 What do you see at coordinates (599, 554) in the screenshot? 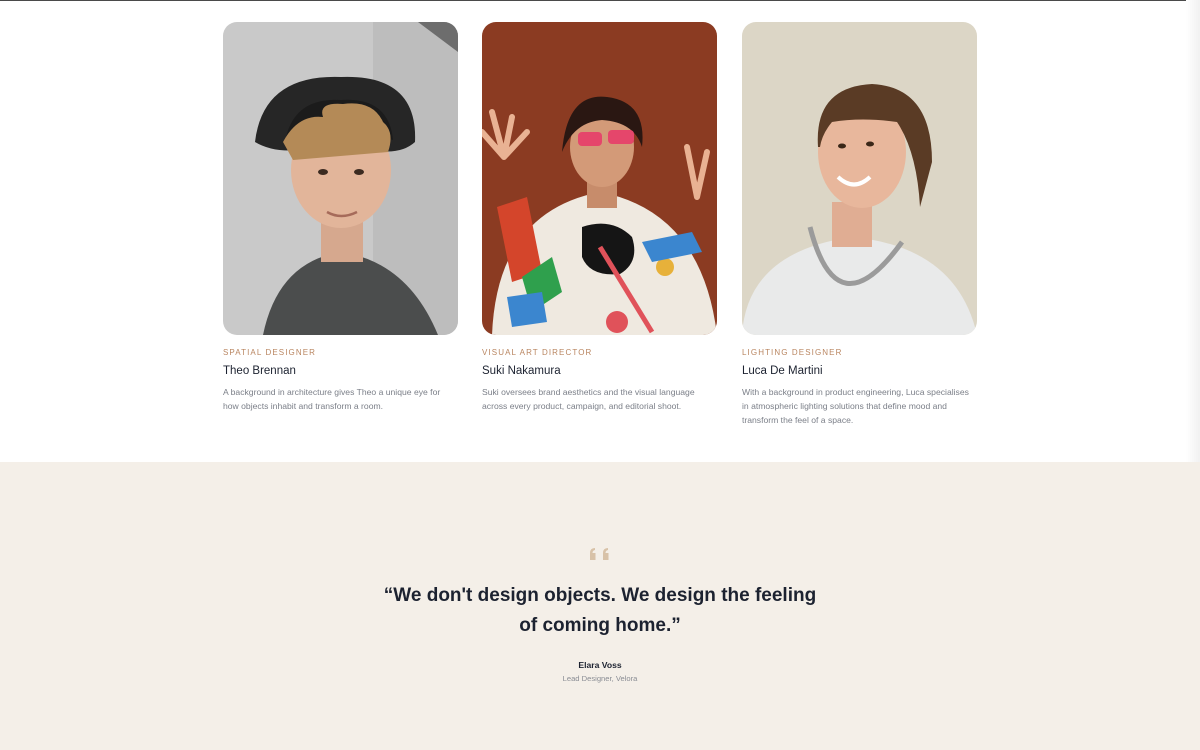
I see `quote-mark-icon` at bounding box center [599, 554].